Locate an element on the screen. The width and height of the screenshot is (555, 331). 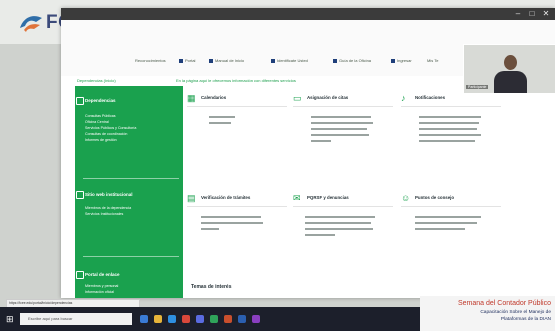
file-explorer-icon is located at coordinates (158, 319).